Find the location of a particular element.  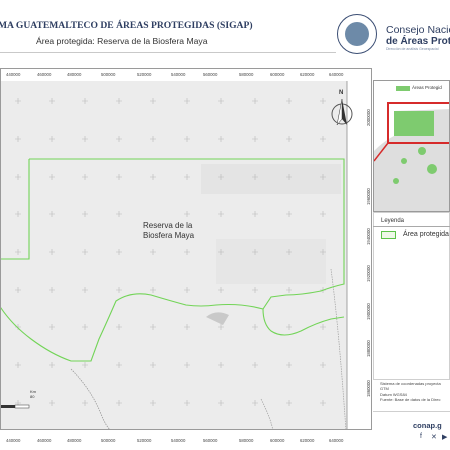

area-label: Reserva de la Biosfera Maya is located at coordinates (168, 231).